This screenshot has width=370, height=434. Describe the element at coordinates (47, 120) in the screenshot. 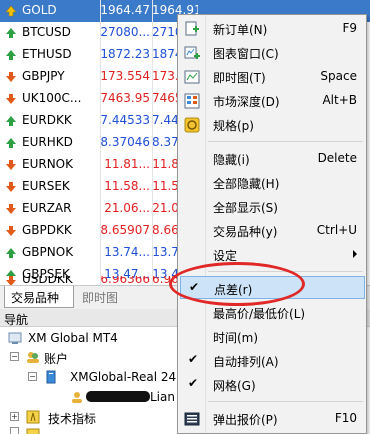

I see `symbol-name: EURDKK` at that location.